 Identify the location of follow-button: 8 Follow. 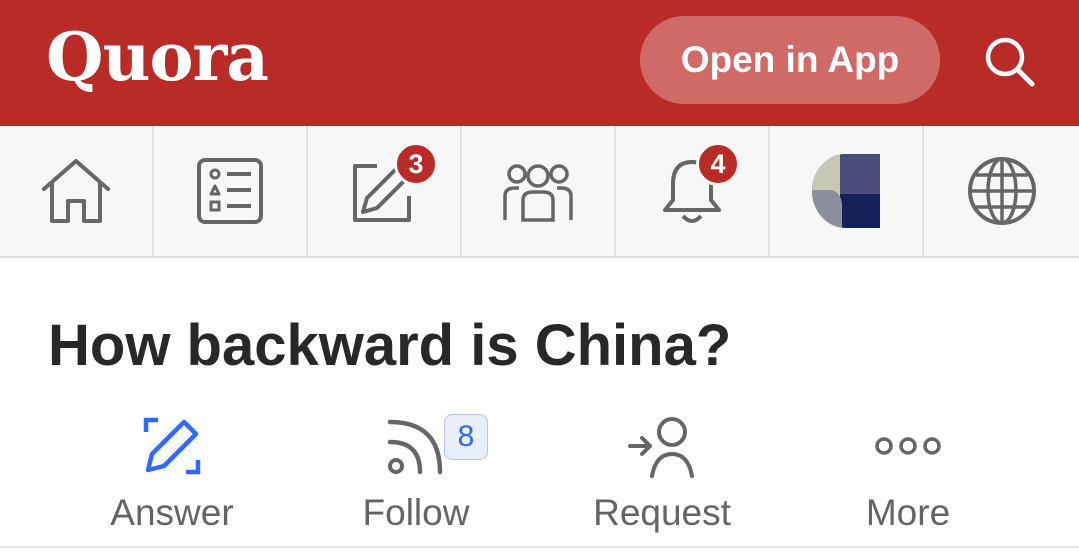
(416, 478).